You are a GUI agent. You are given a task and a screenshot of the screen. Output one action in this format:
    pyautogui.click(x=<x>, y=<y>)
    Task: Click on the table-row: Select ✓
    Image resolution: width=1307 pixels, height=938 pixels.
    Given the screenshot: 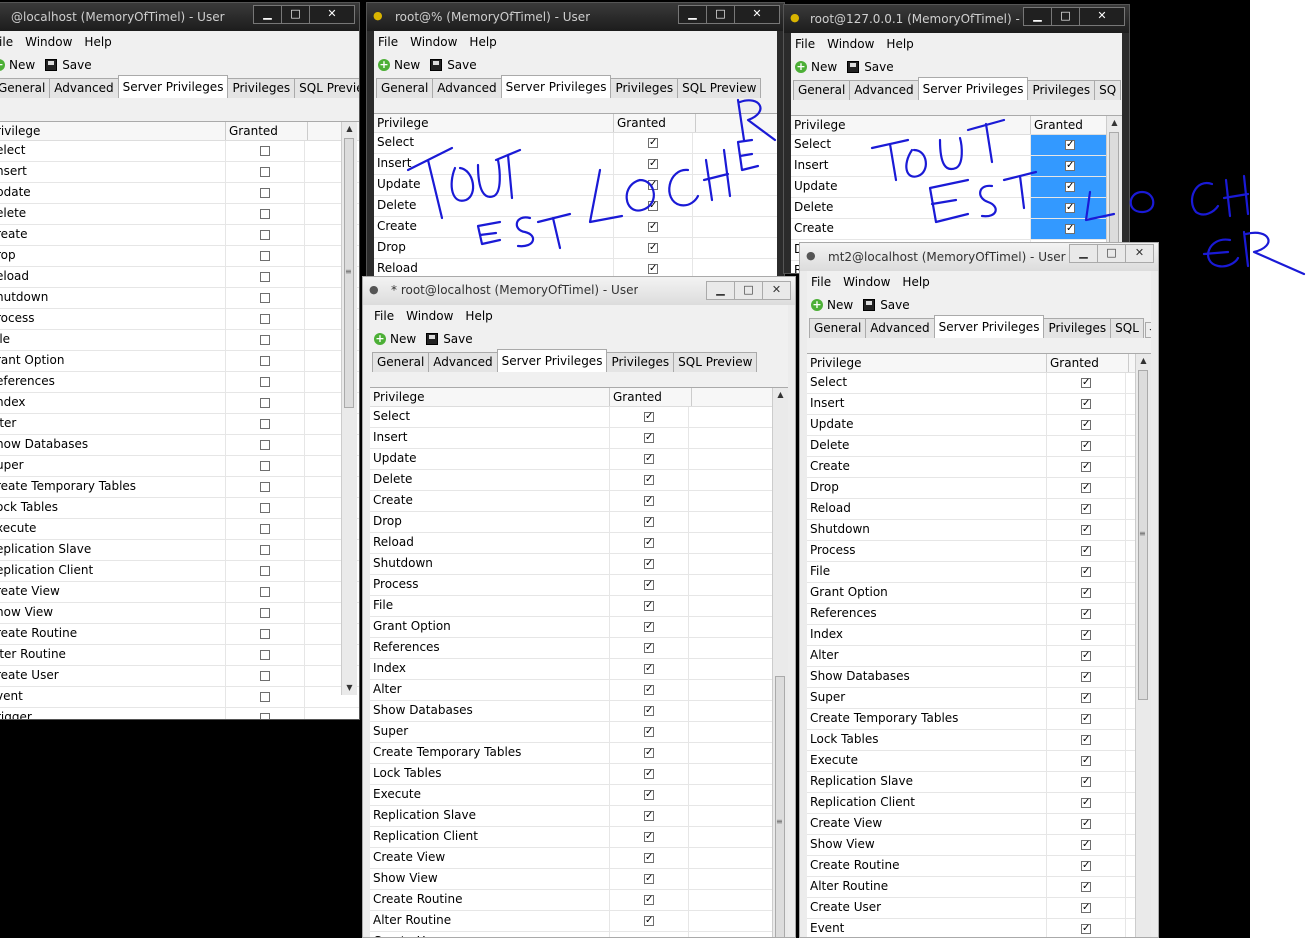 What is the action you would take?
    pyautogui.click(x=956, y=145)
    